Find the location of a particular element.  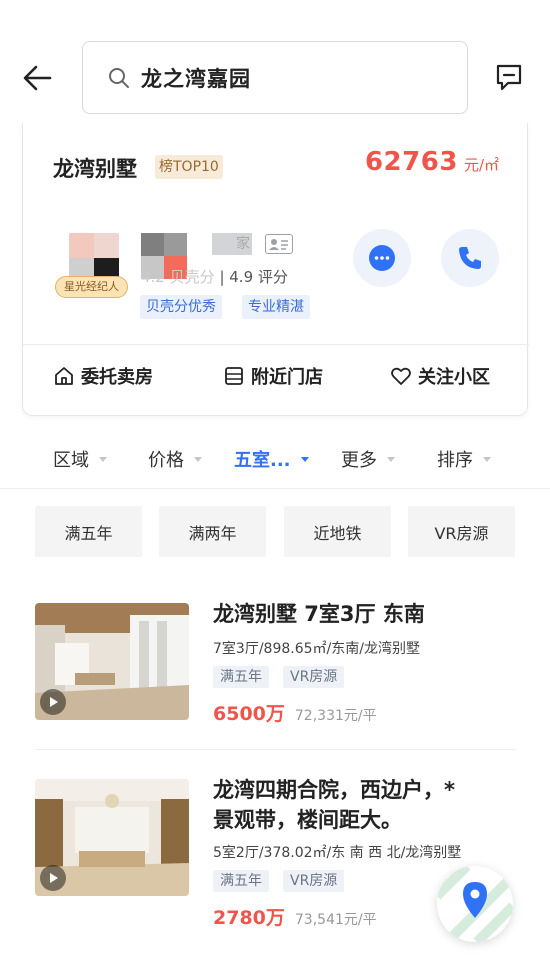

quick-tag-near-subway: 近地铁 is located at coordinates (337, 531).